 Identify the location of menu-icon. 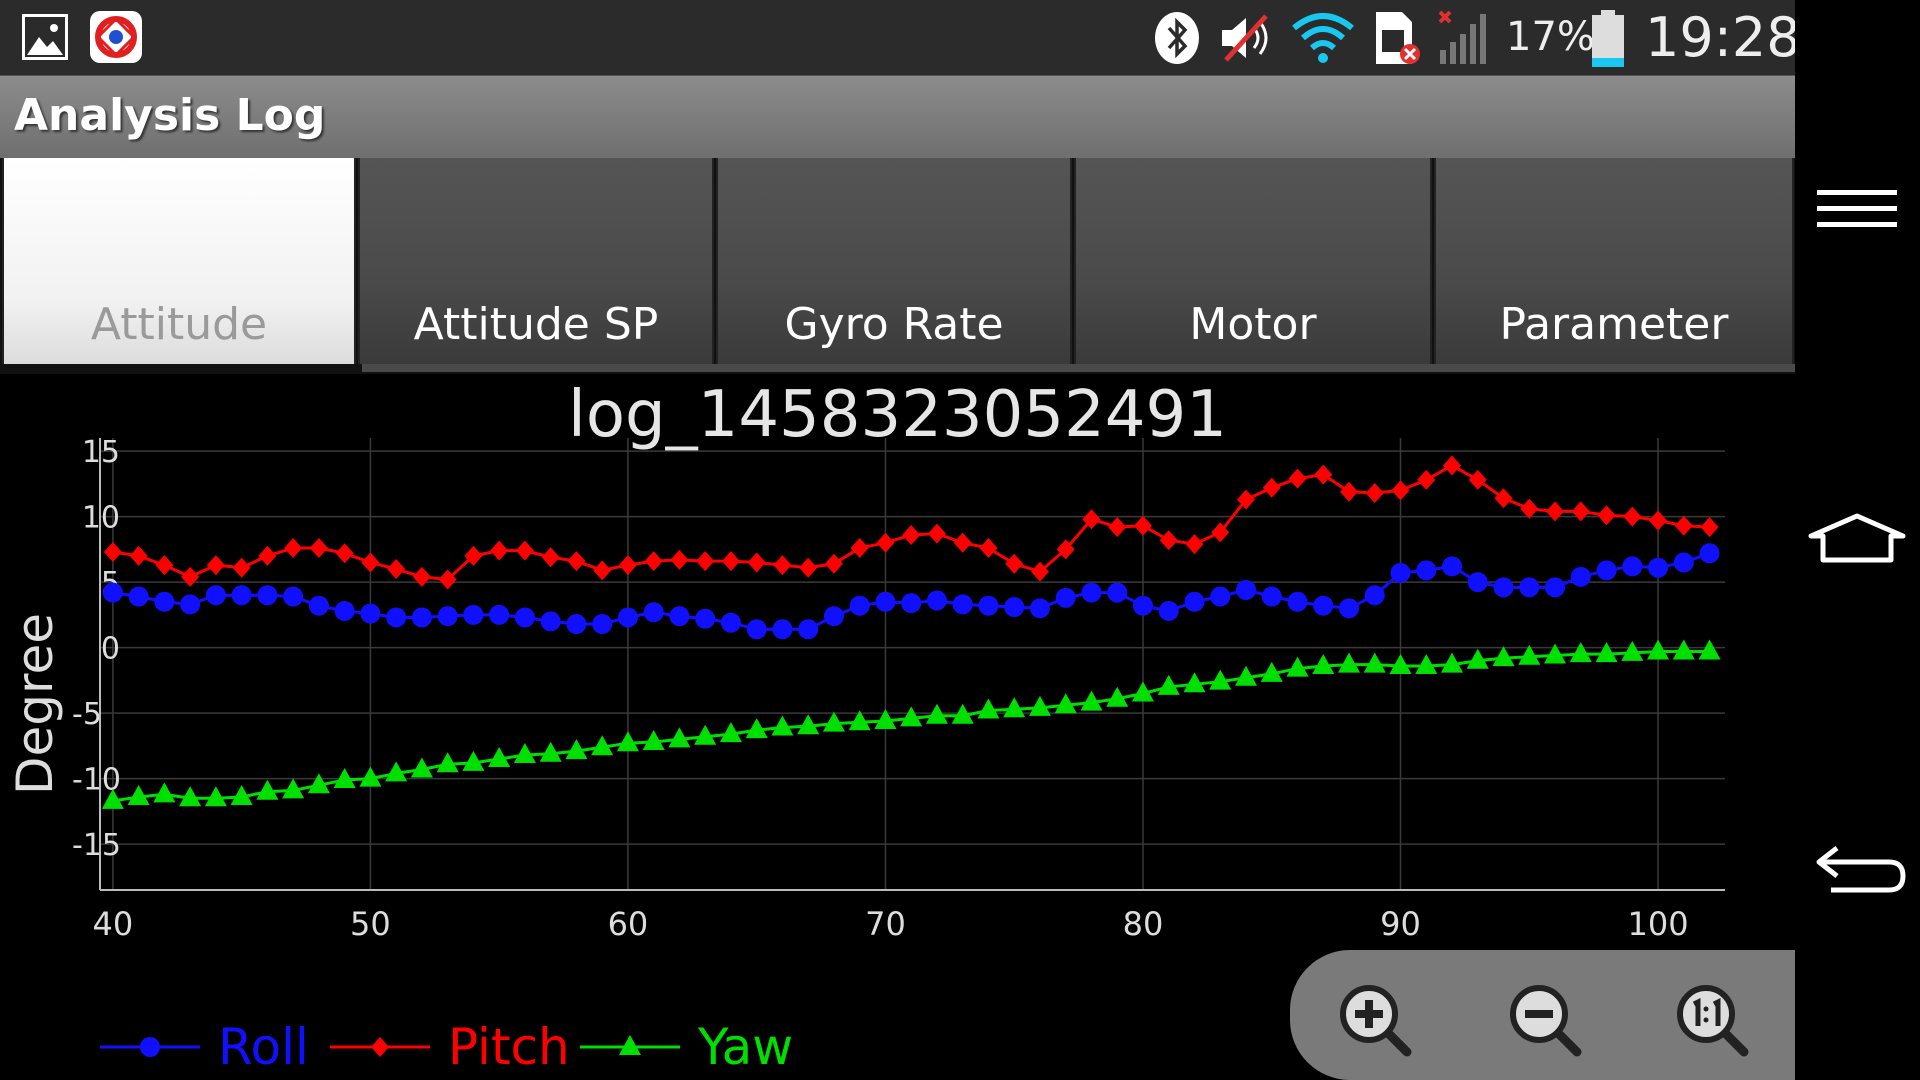
(1859, 211).